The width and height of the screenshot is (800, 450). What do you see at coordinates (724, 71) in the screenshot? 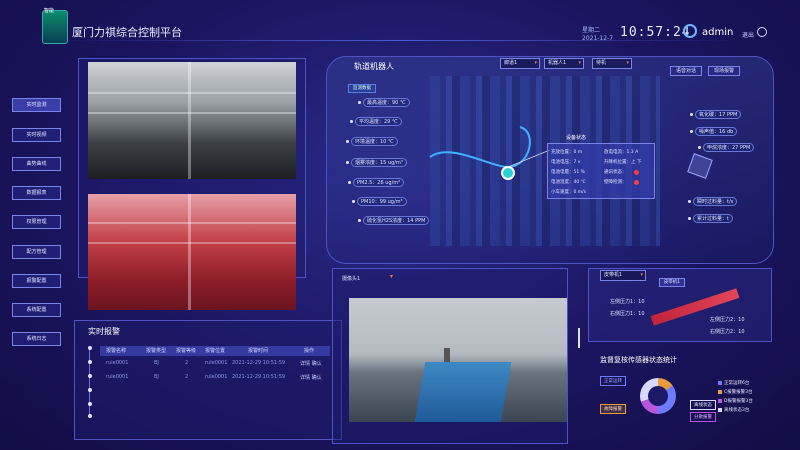
I see `site-alarm-button: 现场报警` at bounding box center [724, 71].